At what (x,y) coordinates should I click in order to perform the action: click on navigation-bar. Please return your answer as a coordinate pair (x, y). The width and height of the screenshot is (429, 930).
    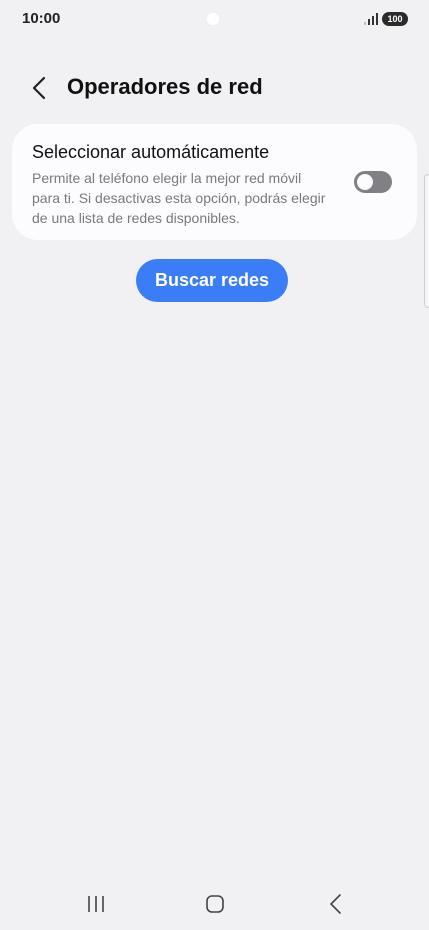
    Looking at the image, I should click on (214, 904).